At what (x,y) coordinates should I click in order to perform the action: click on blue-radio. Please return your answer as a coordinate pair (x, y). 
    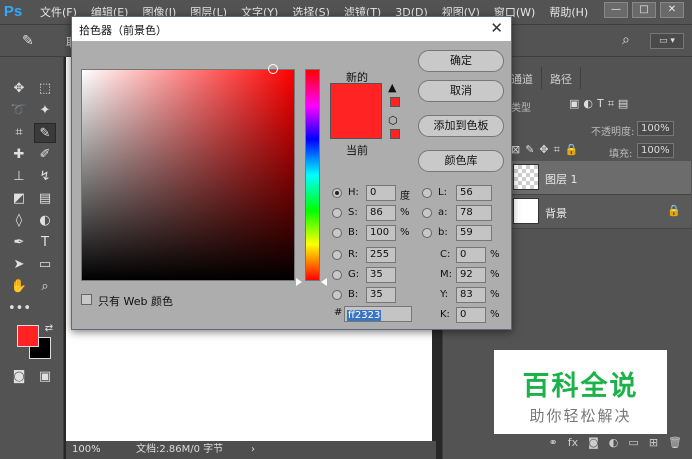
    Looking at the image, I should click on (337, 295).